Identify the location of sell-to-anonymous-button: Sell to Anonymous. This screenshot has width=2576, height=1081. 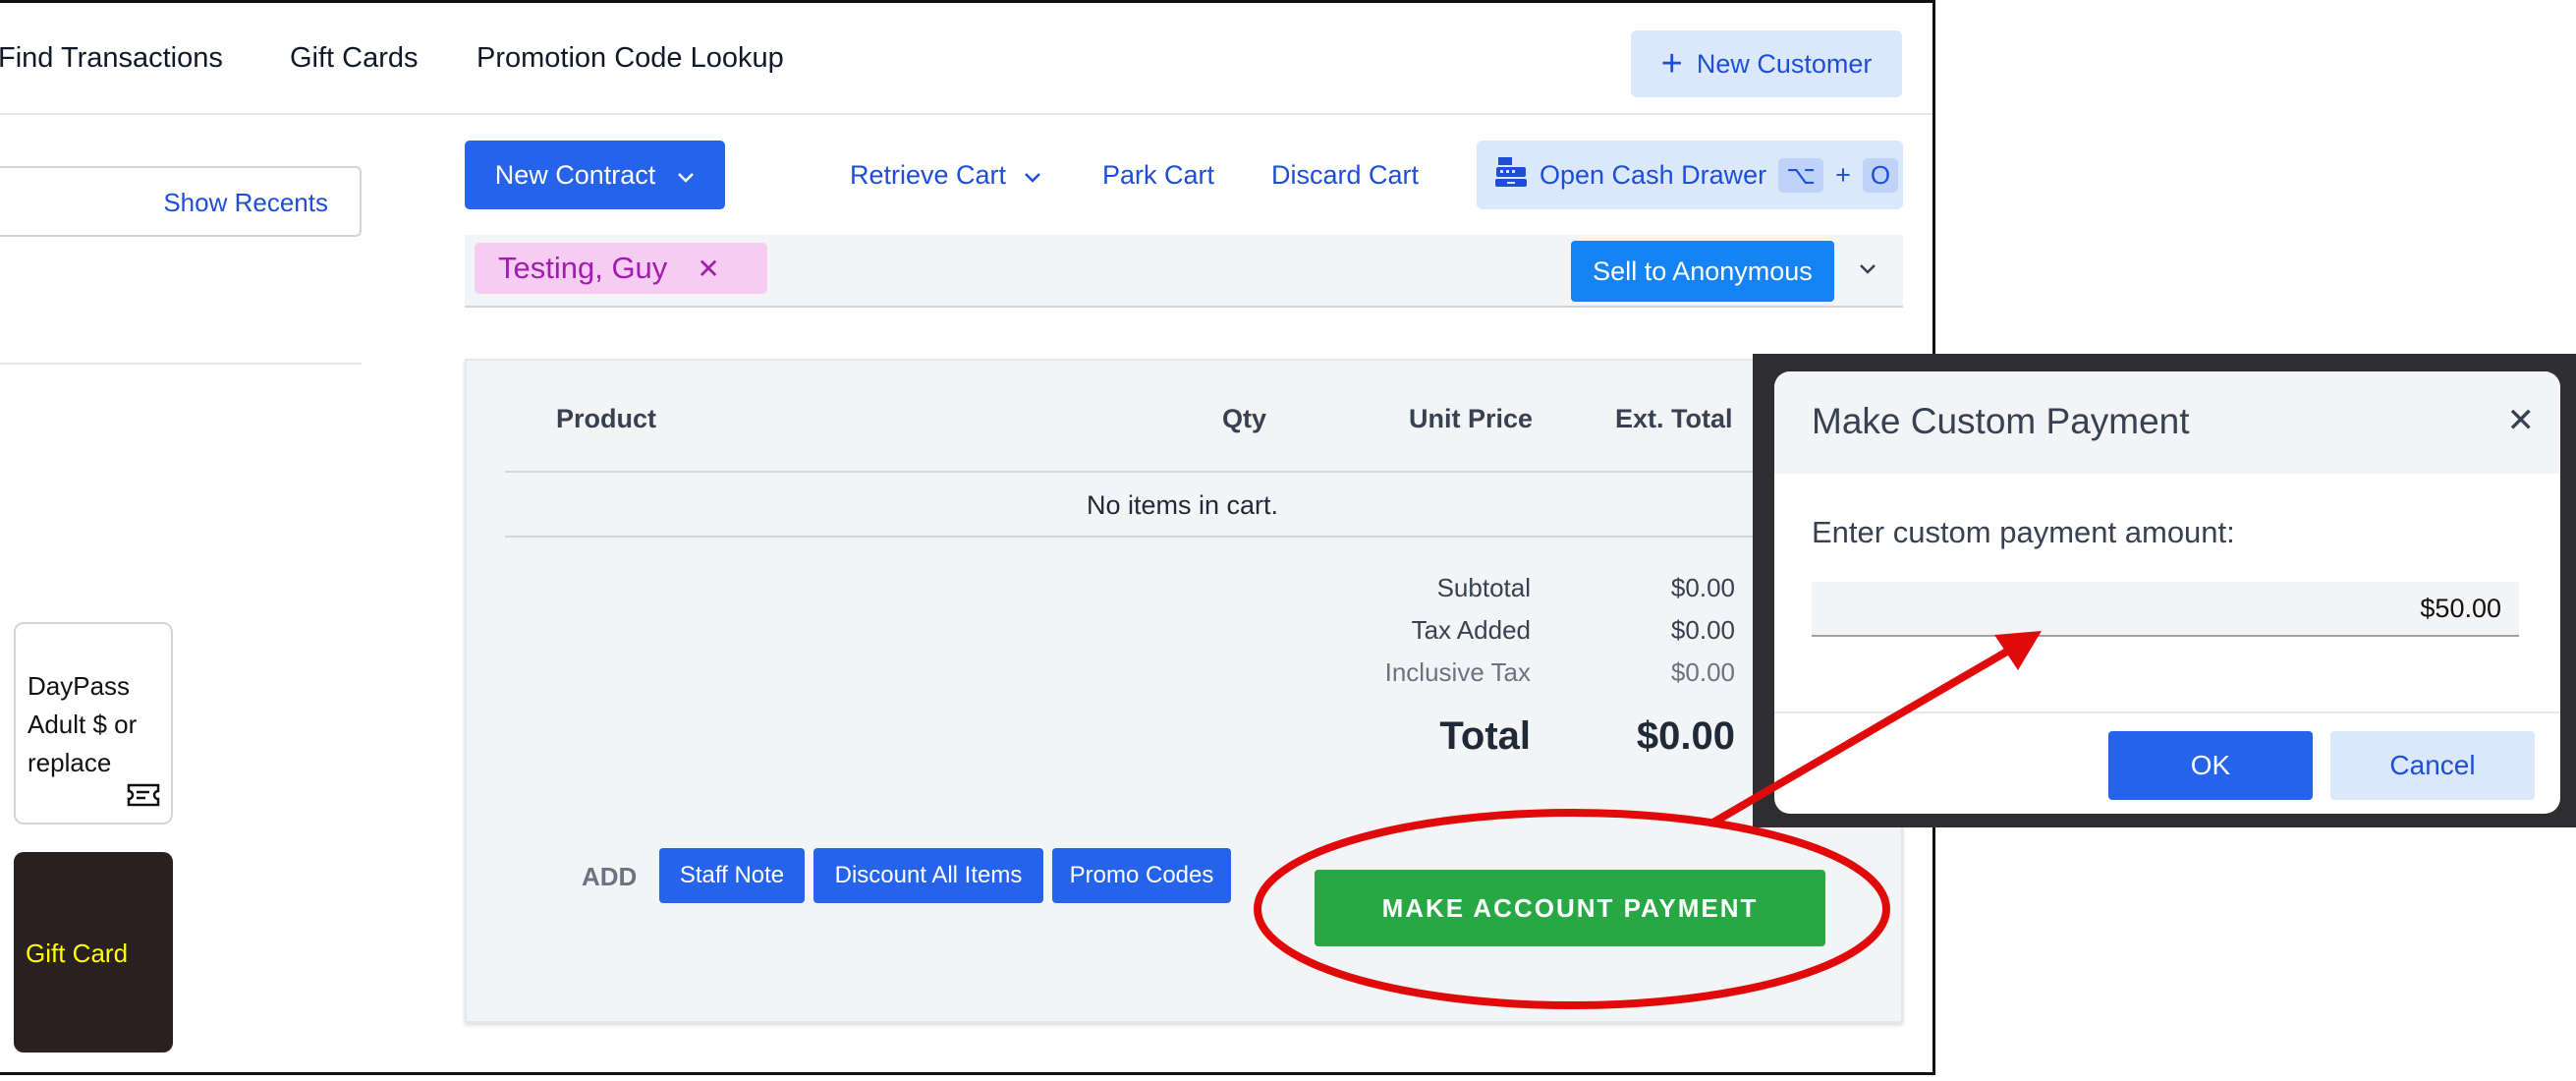
(1702, 272).